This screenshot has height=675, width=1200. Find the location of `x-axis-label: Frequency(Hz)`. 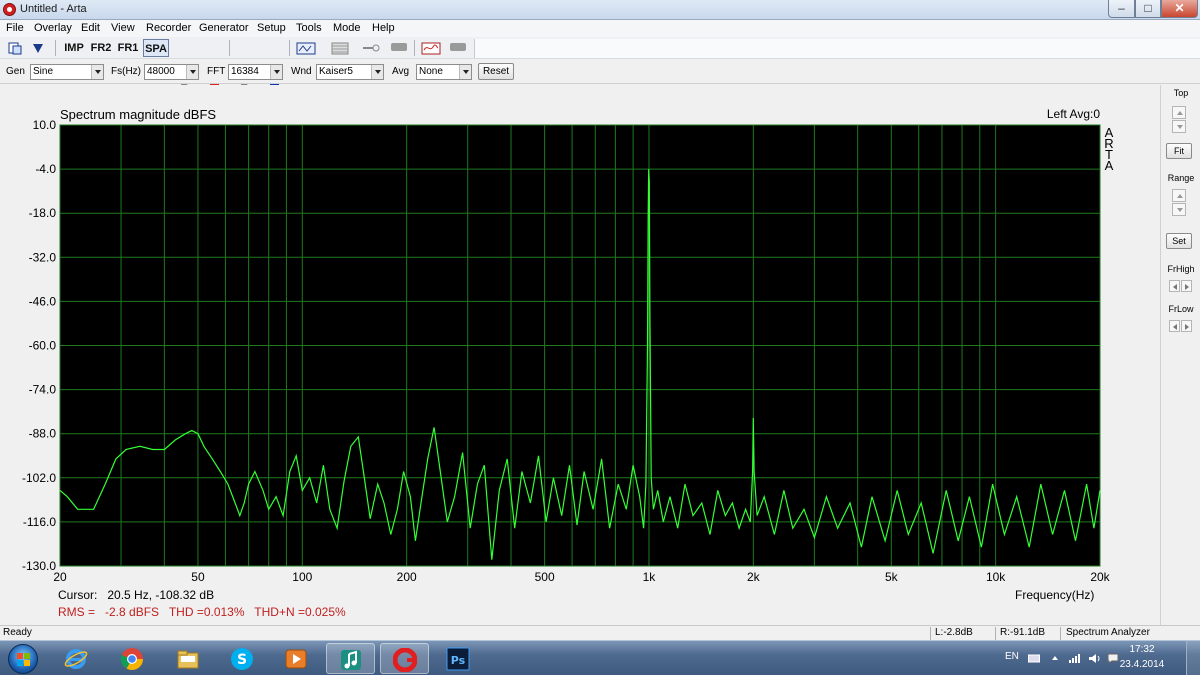

x-axis-label: Frequency(Hz) is located at coordinates (1055, 595).